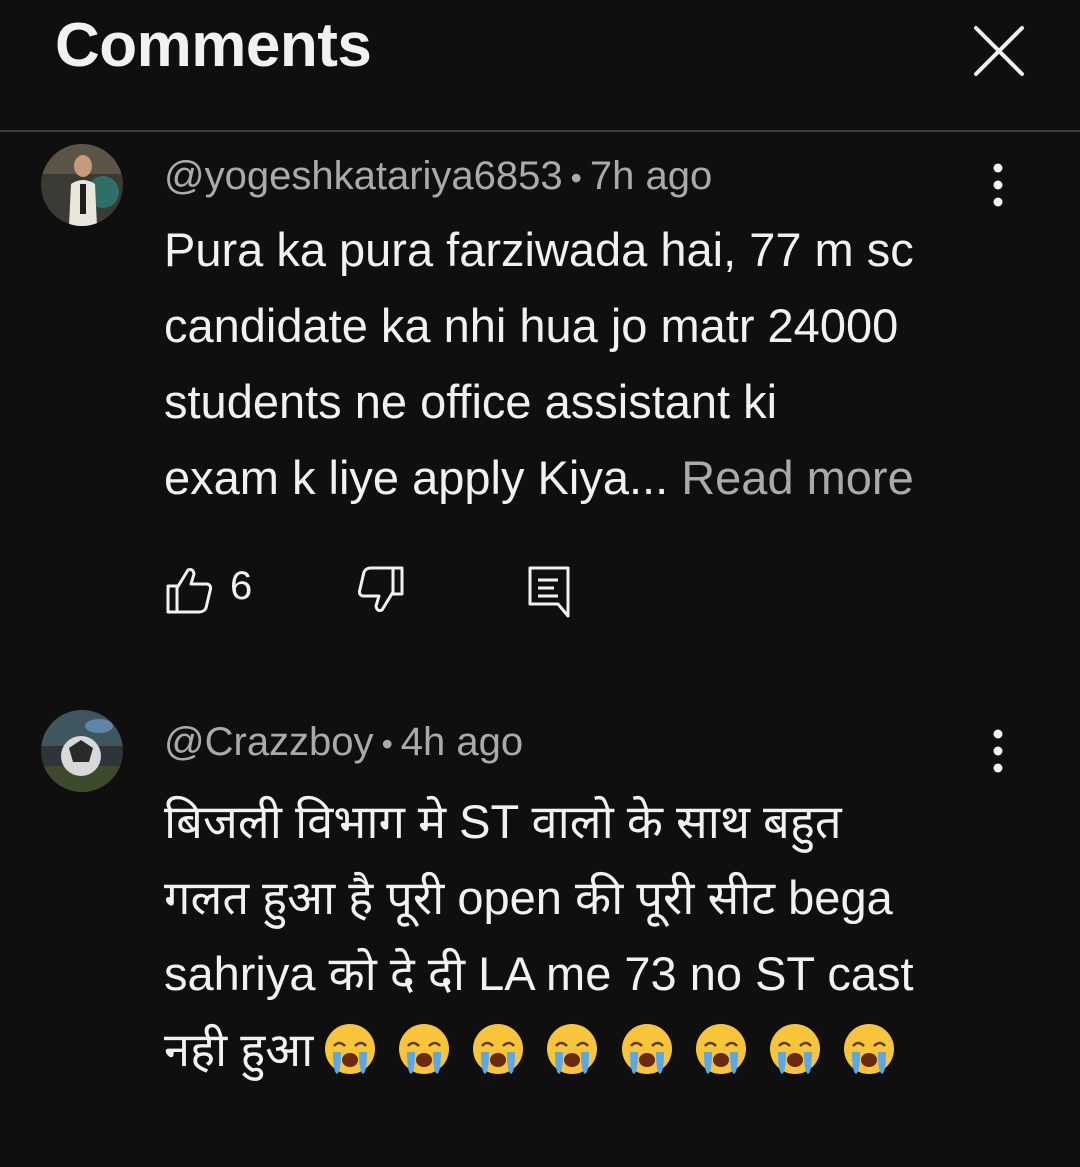 The width and height of the screenshot is (1080, 1167). What do you see at coordinates (540, 66) in the screenshot?
I see `comments-header: Comments` at bounding box center [540, 66].